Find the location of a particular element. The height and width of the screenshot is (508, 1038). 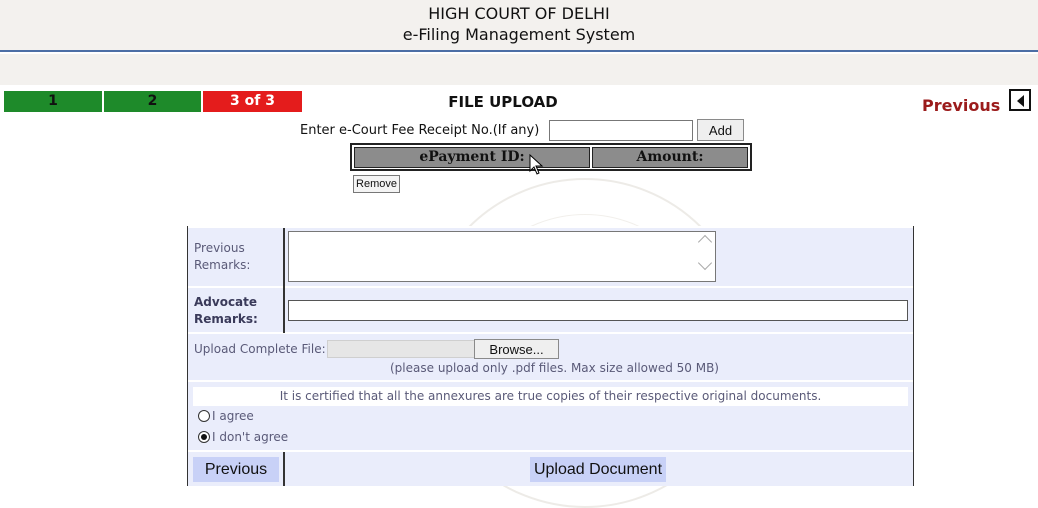

step-3-current: 3 of 3 is located at coordinates (252, 101).